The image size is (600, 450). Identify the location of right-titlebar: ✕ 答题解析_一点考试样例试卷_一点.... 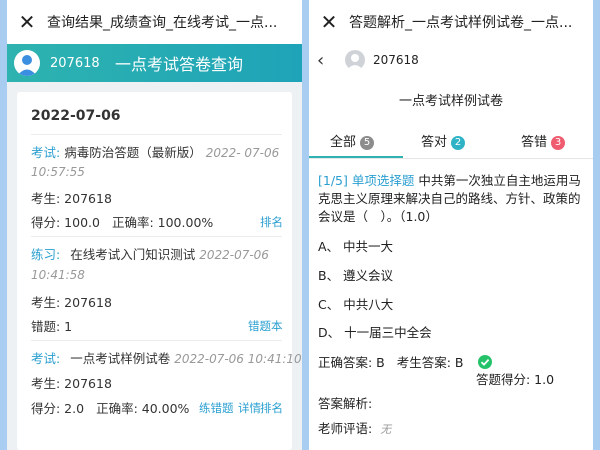
(451, 22).